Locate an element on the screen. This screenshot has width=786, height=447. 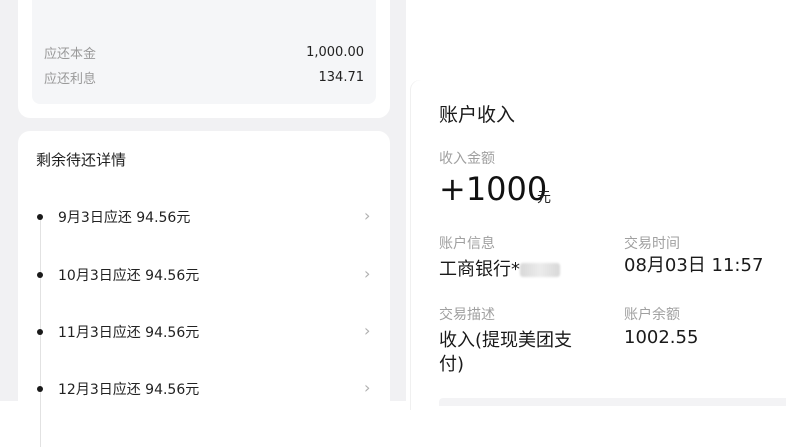
principal-row: 应还本金 1,000.00 is located at coordinates (204, 52).